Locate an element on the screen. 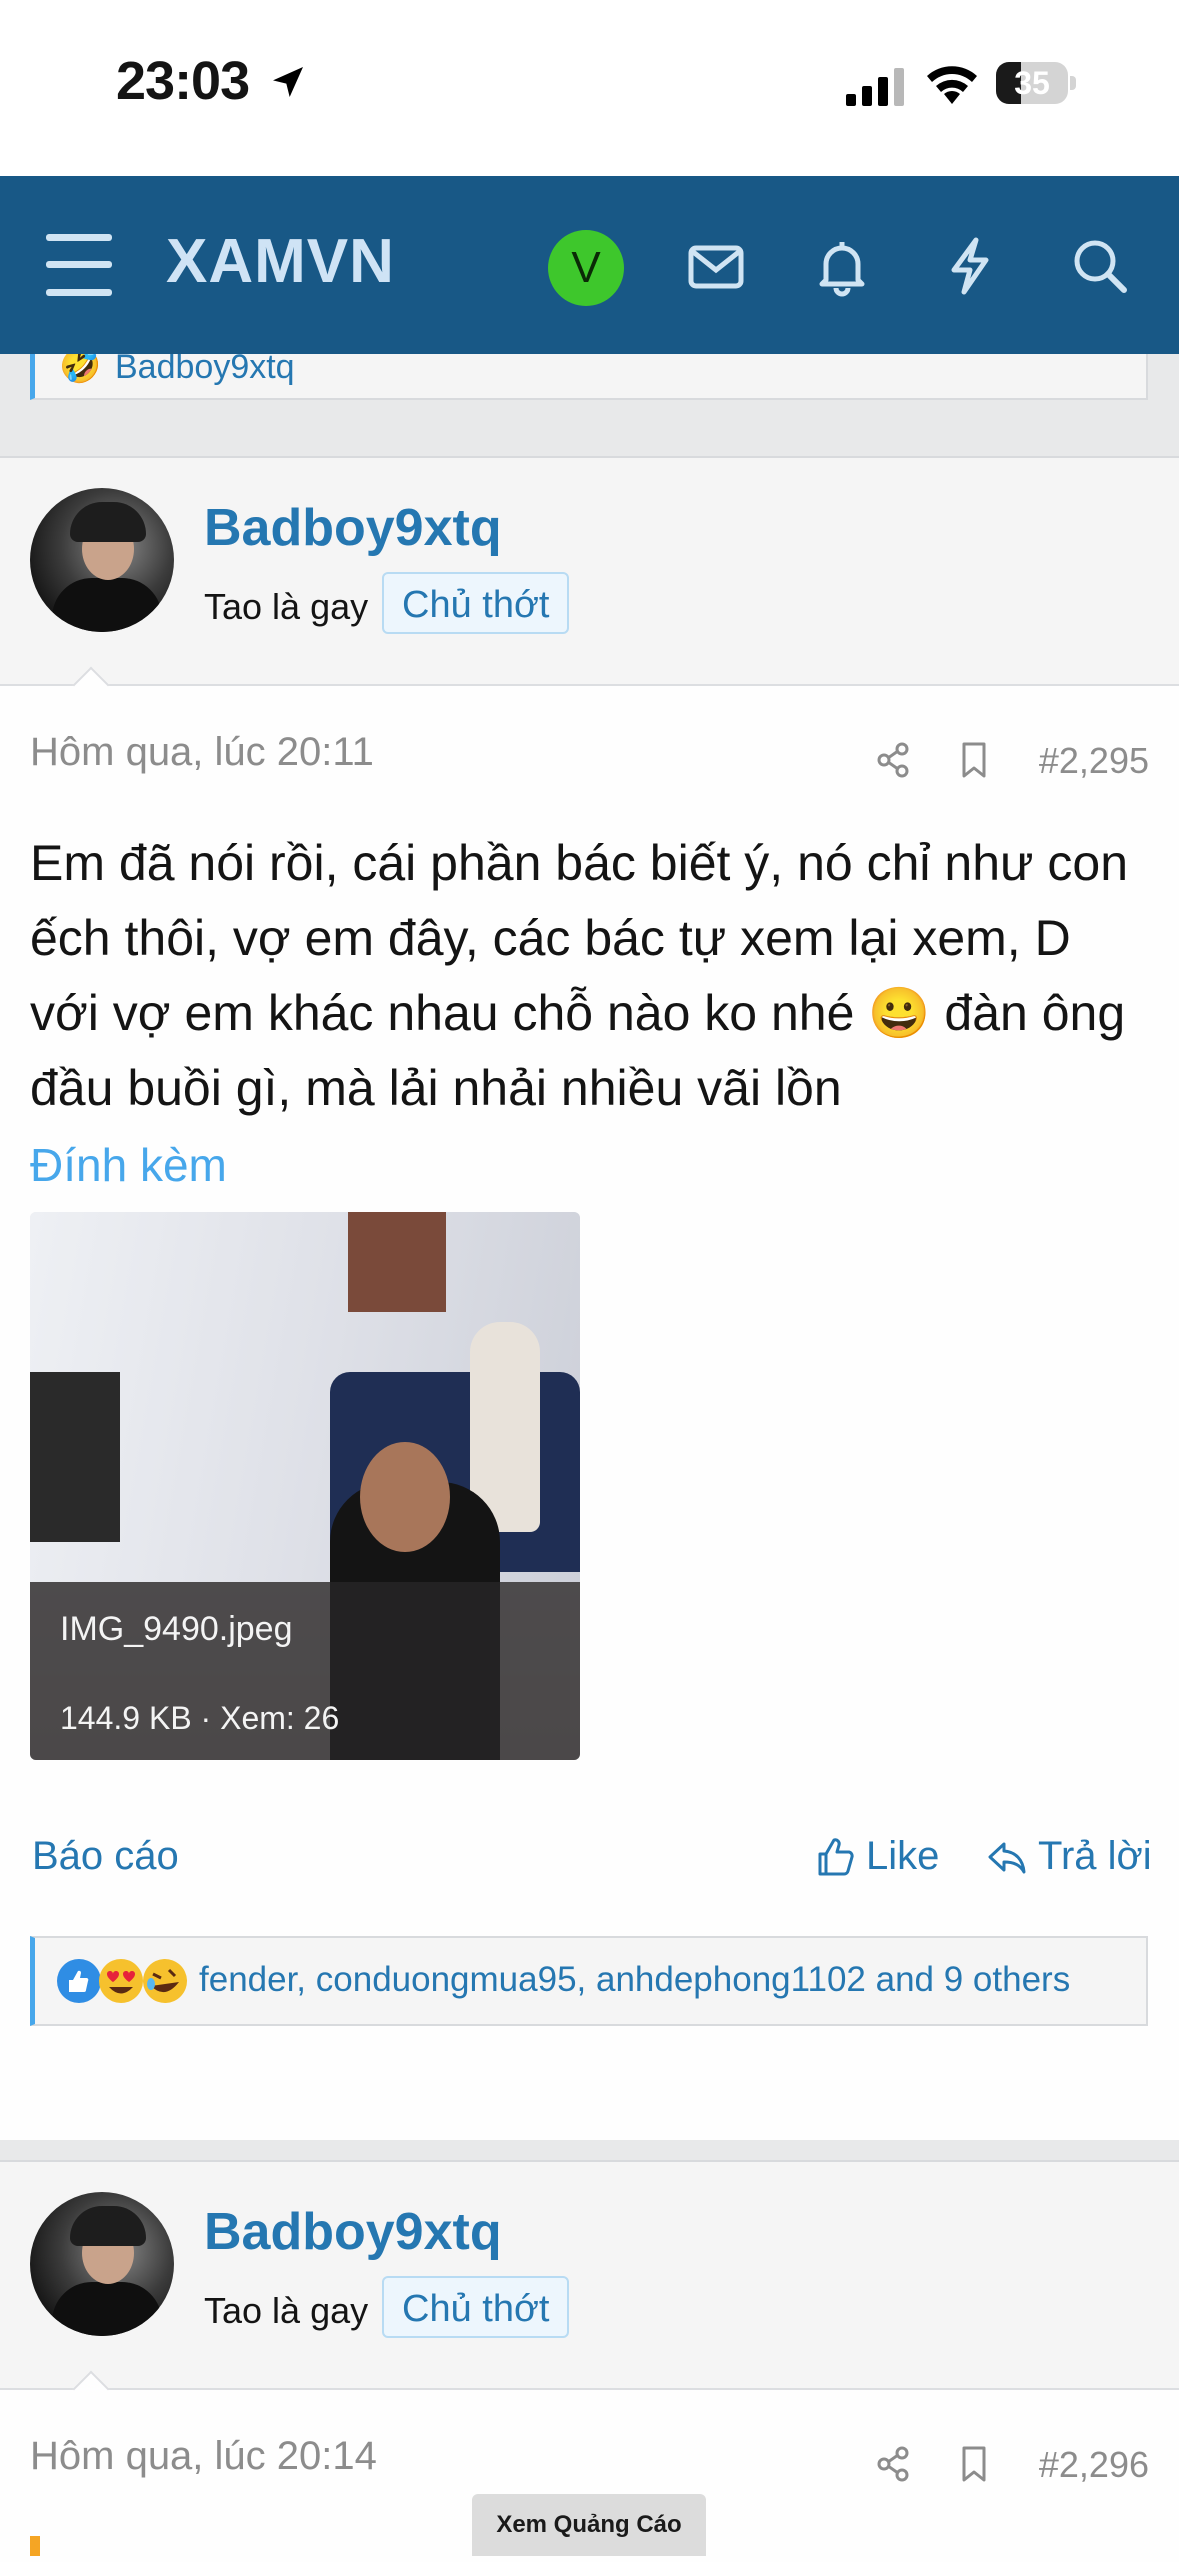  reaction-emojis-icon is located at coordinates (122, 1981).